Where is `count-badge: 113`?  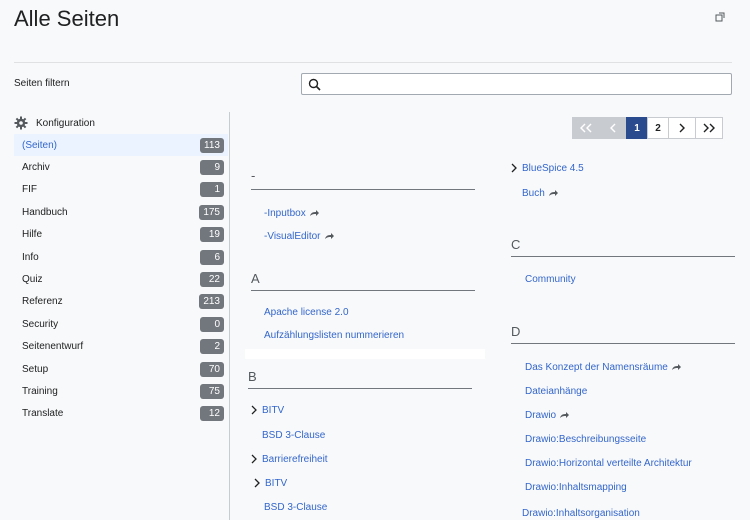
count-badge: 113 is located at coordinates (212, 145).